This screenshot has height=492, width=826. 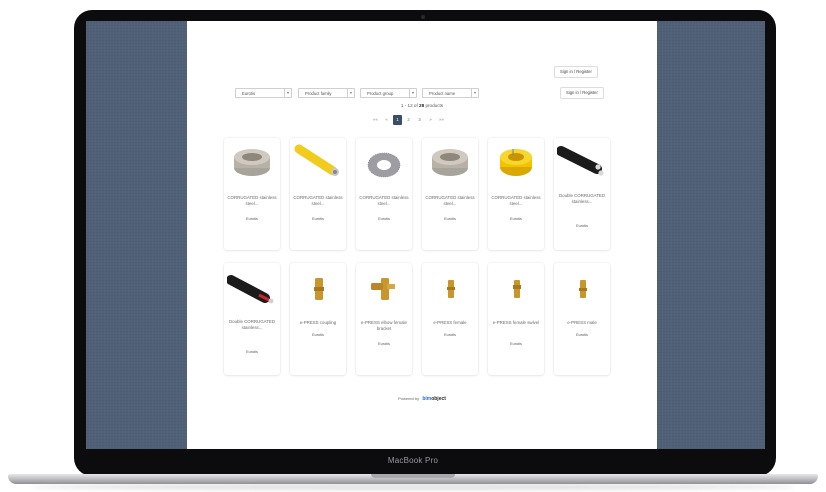 What do you see at coordinates (441, 120) in the screenshot?
I see `last-page-button: »»` at bounding box center [441, 120].